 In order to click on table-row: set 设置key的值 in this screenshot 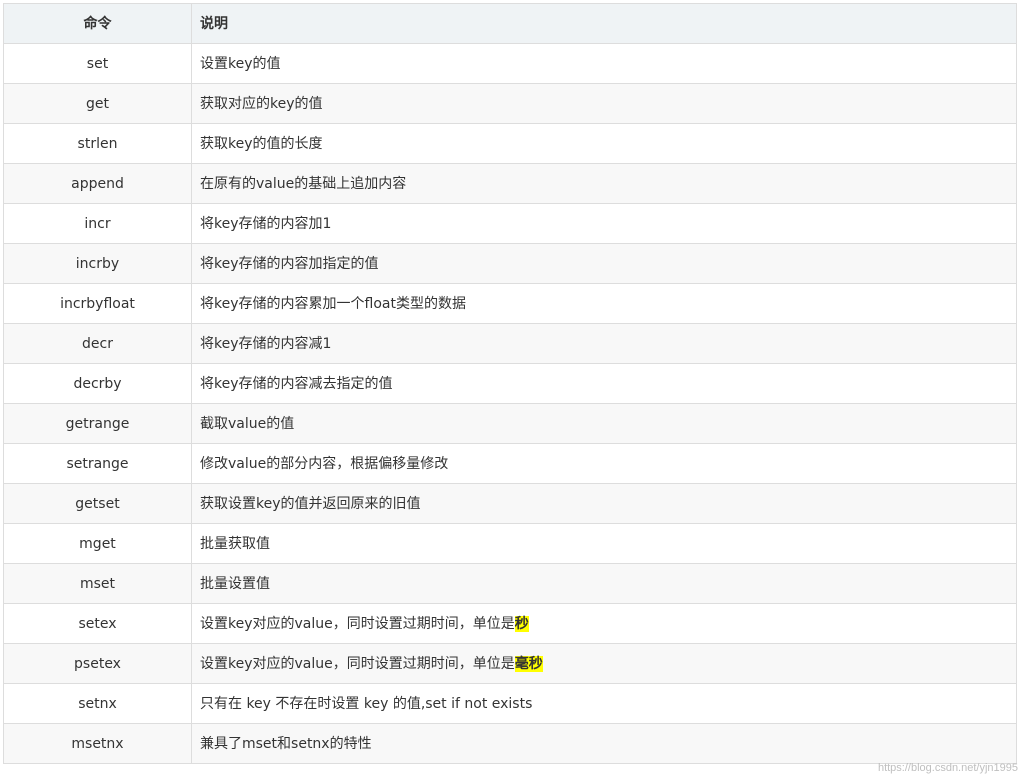, I will do `click(510, 63)`.